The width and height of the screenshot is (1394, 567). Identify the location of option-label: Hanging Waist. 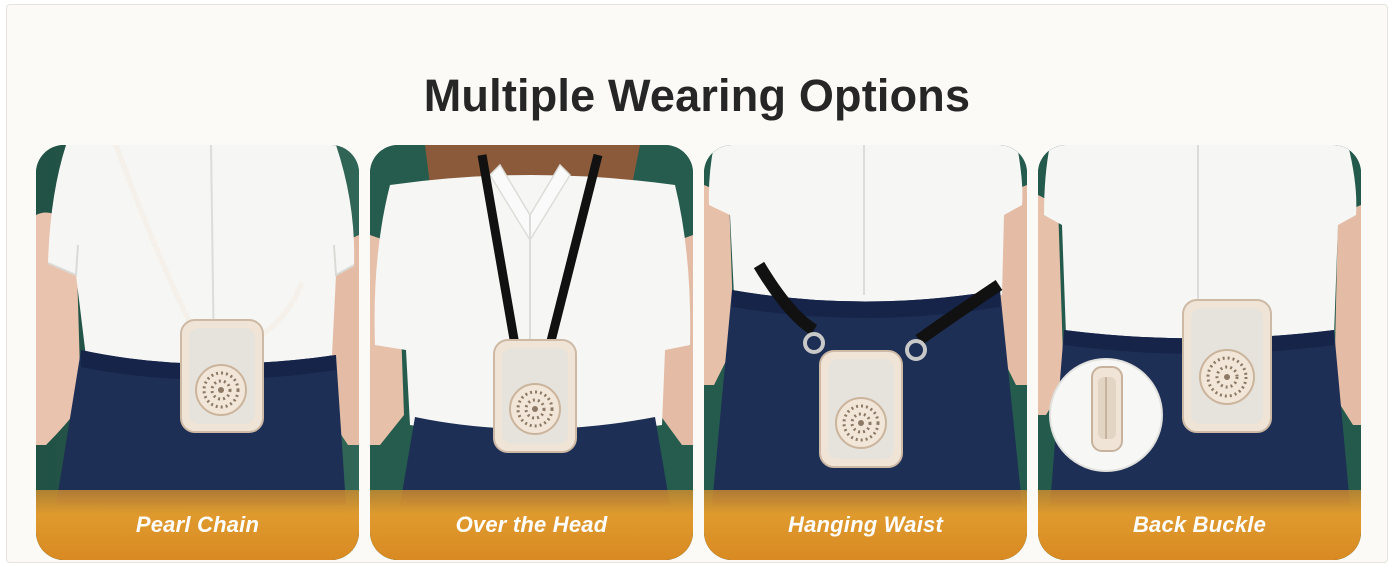
(865, 524).